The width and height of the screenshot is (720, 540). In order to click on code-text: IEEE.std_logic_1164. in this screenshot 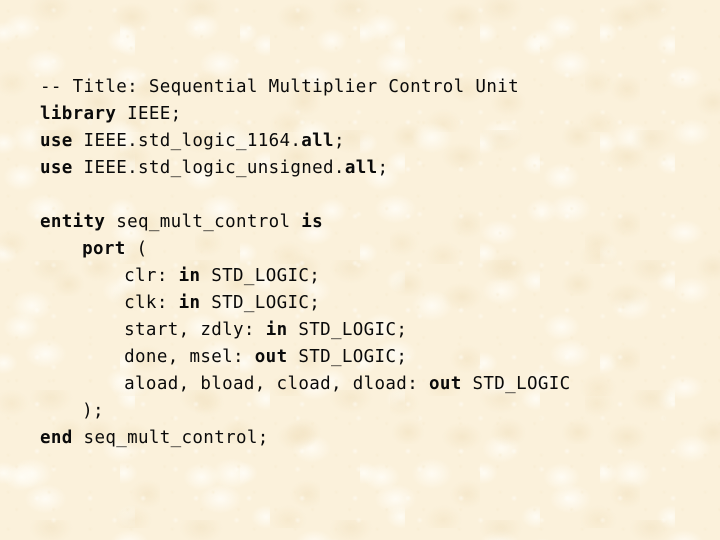, I will do `click(187, 141)`.